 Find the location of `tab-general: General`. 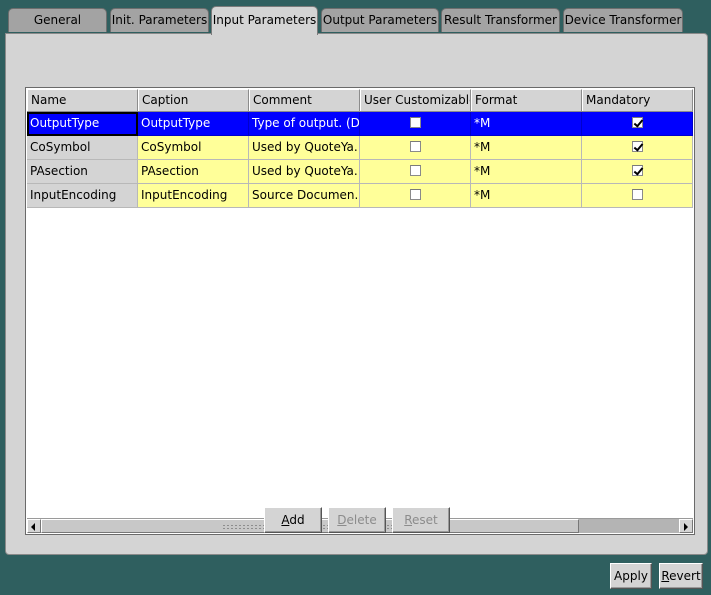

tab-general: General is located at coordinates (57, 20).